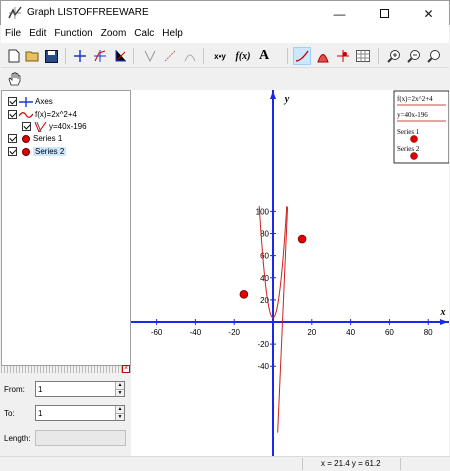  I want to click on axes-icon, so click(26, 101).